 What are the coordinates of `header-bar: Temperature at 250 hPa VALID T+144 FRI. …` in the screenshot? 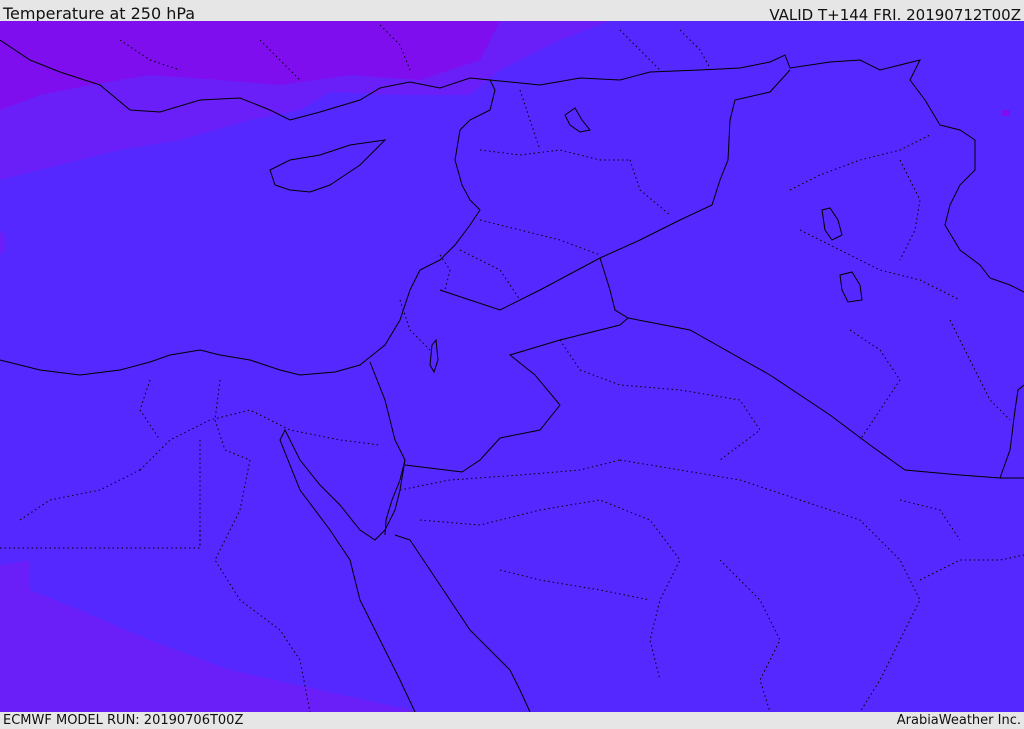 It's located at (512, 12).